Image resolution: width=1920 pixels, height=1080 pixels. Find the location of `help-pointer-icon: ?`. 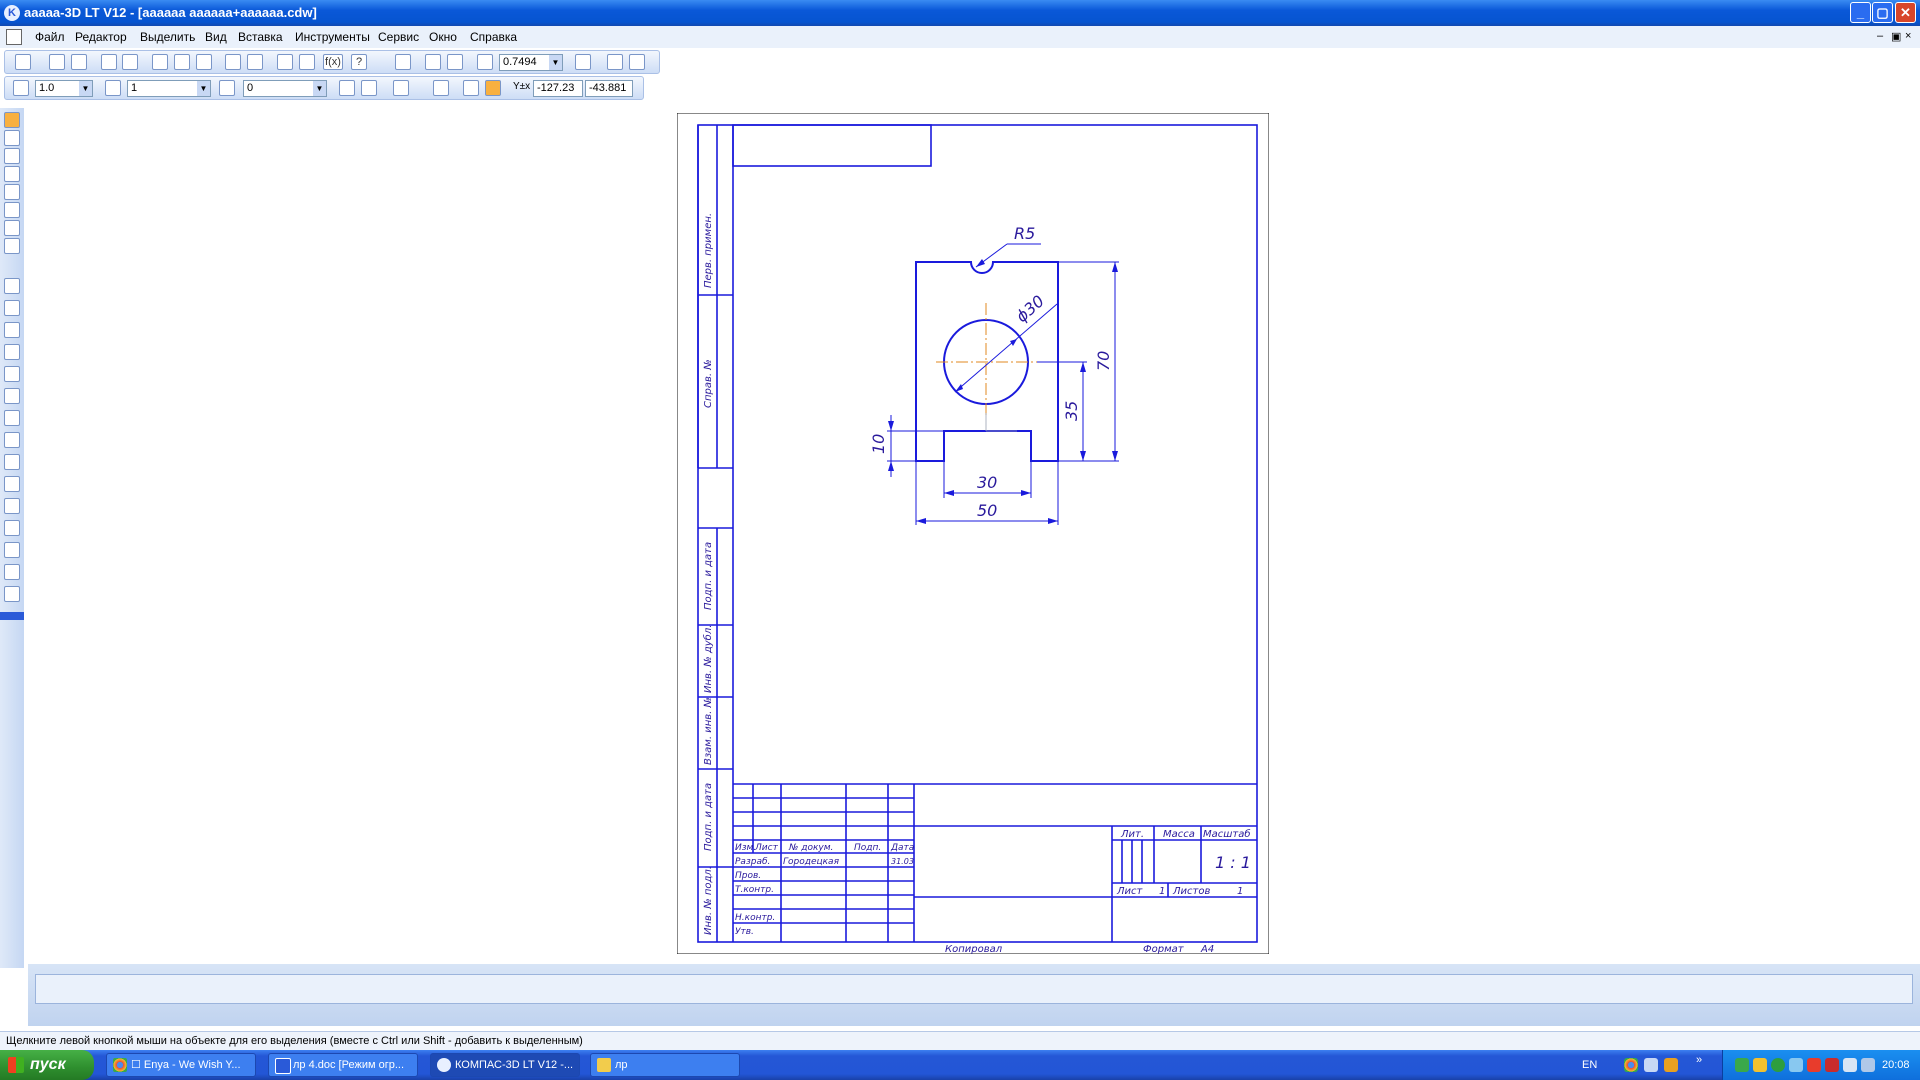

help-pointer-icon: ? is located at coordinates (359, 62).